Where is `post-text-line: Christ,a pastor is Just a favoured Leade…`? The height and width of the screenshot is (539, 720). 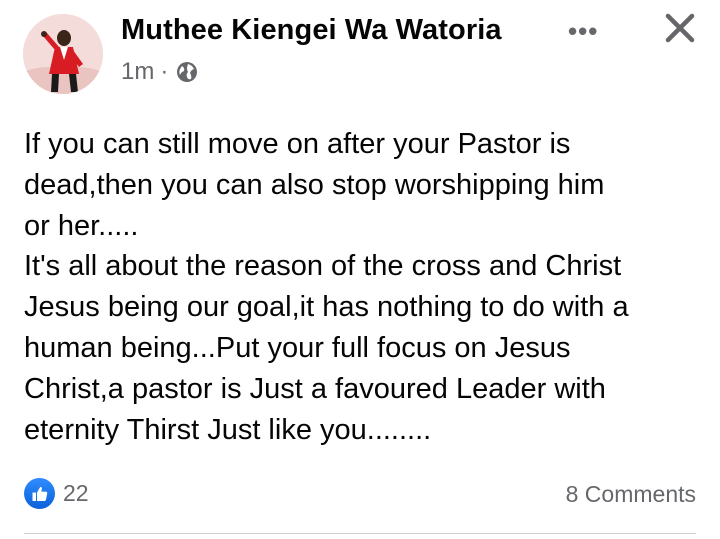
post-text-line: Christ,a pastor is Just a favoured Leade… is located at coordinates (315, 388).